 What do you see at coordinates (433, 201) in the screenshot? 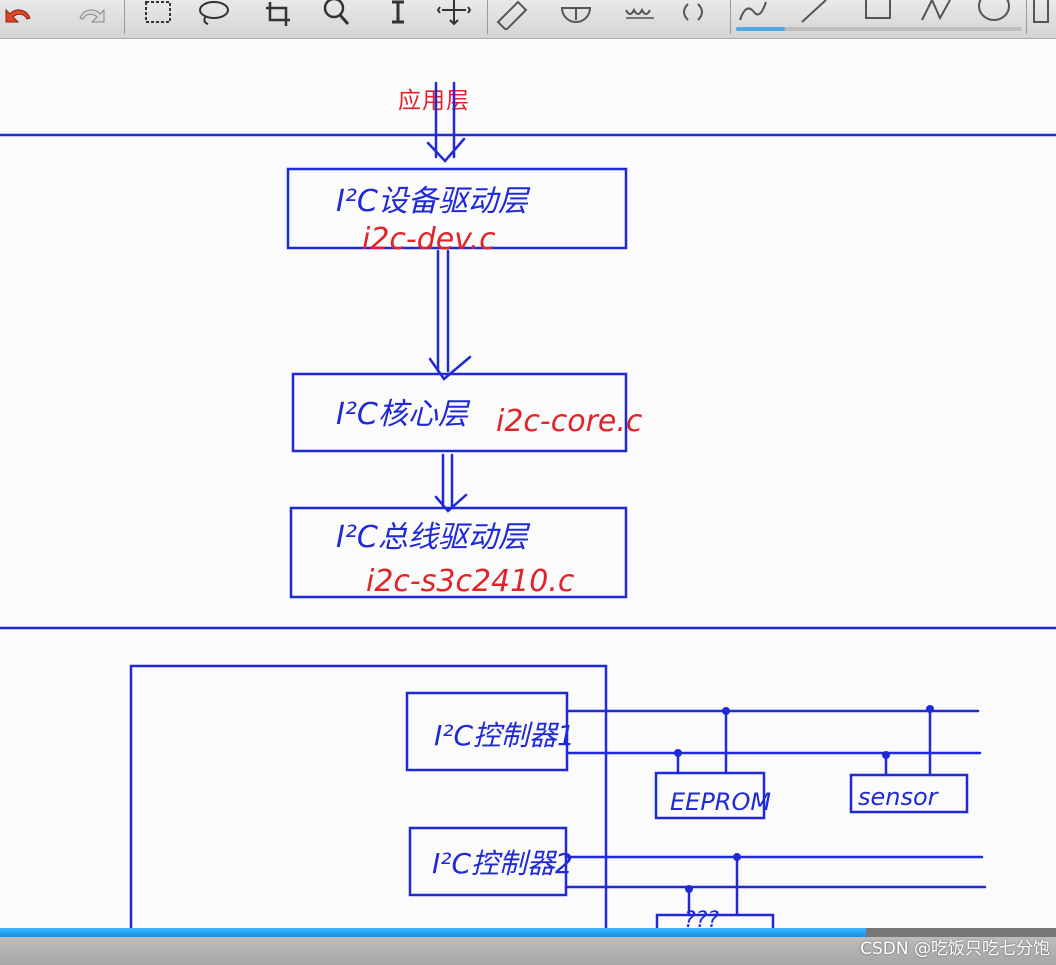
I see `device-driver-title: I²C设备驱动层` at bounding box center [433, 201].